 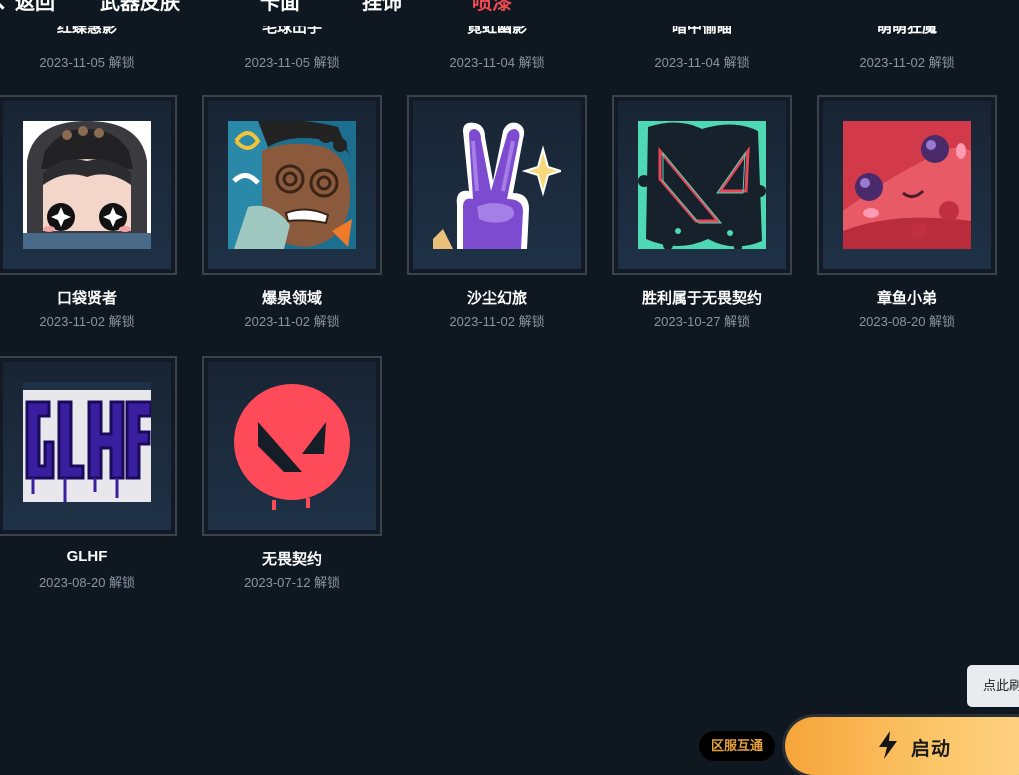 I want to click on launch-label: 启动, so click(x=931, y=749).